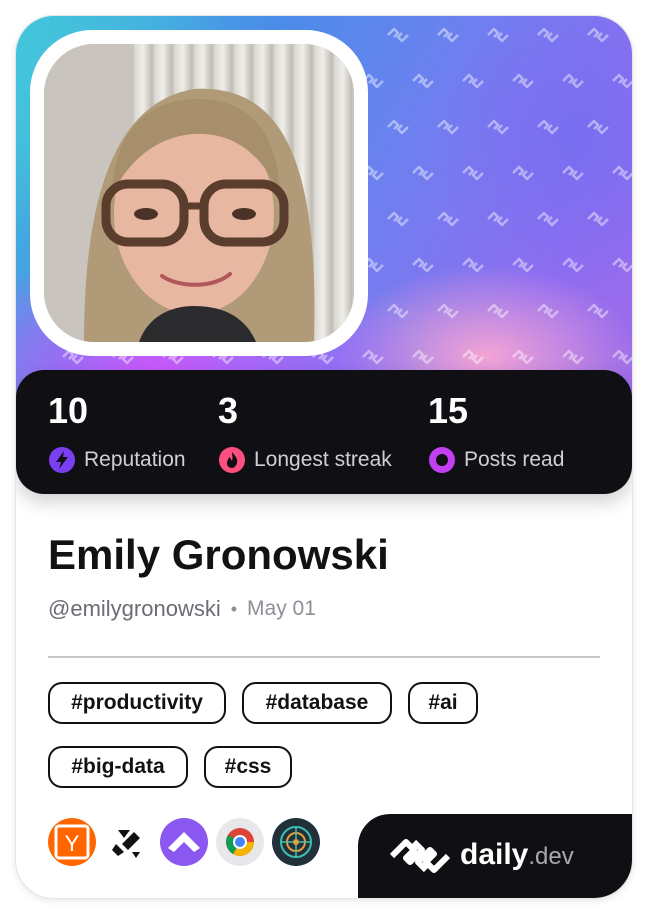  I want to click on stat-reputation: 10 Reputation, so click(117, 432).